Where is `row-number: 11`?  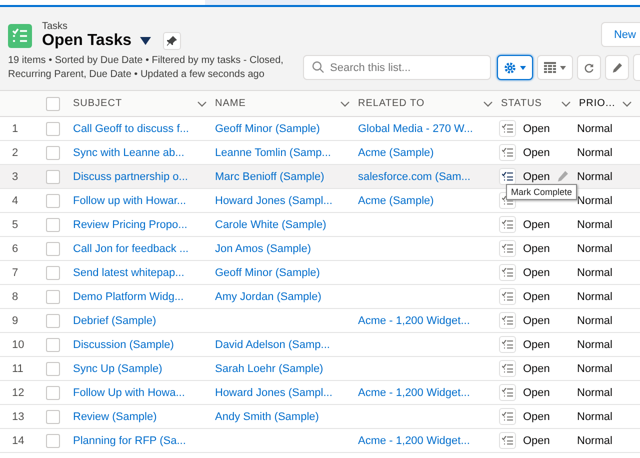
row-number: 11 is located at coordinates (17, 368).